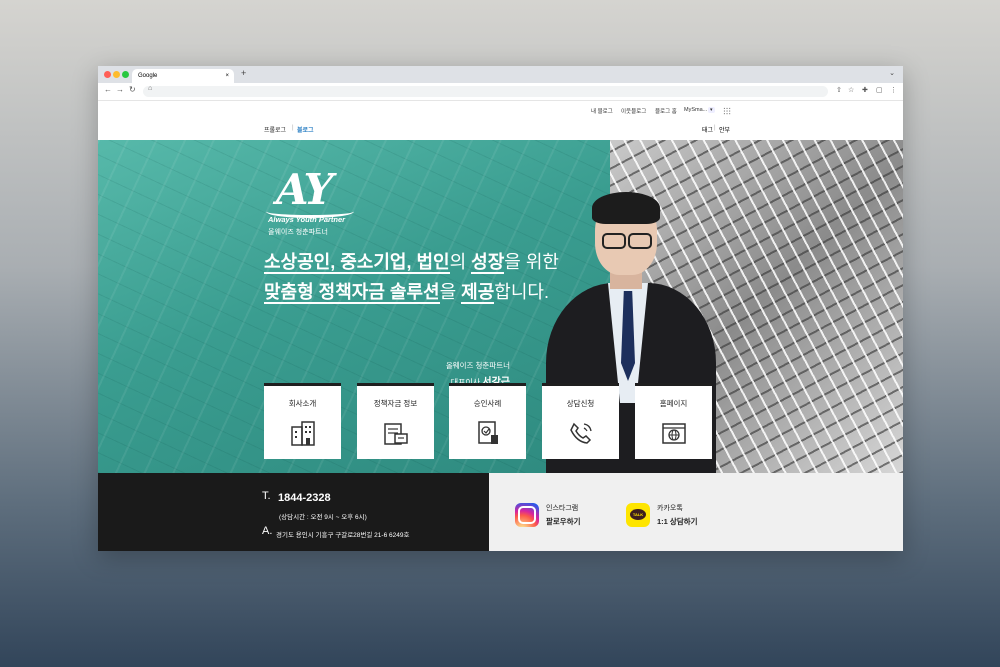 The image size is (1000, 667). Describe the element at coordinates (395, 403) in the screenshot. I see `menu-label: 정책자금 정보` at that location.